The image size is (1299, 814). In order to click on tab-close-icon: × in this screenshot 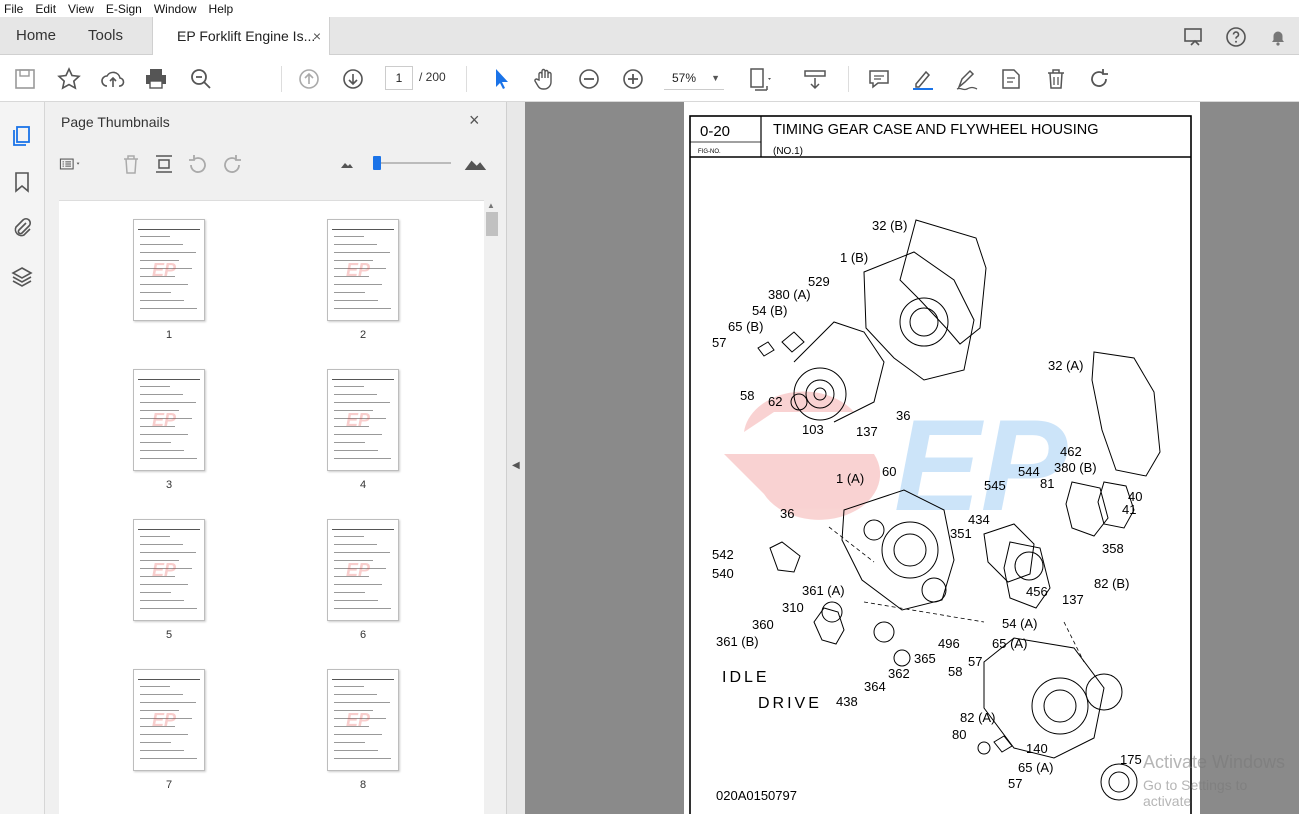, I will do `click(317, 36)`.